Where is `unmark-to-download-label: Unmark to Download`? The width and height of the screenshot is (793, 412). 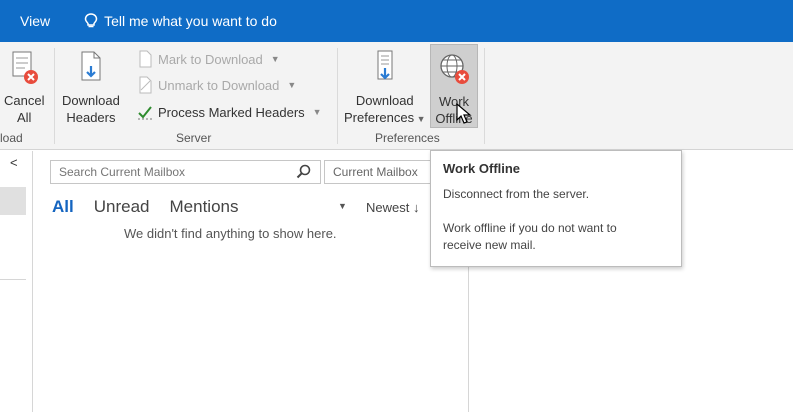 unmark-to-download-label: Unmark to Download is located at coordinates (219, 85).